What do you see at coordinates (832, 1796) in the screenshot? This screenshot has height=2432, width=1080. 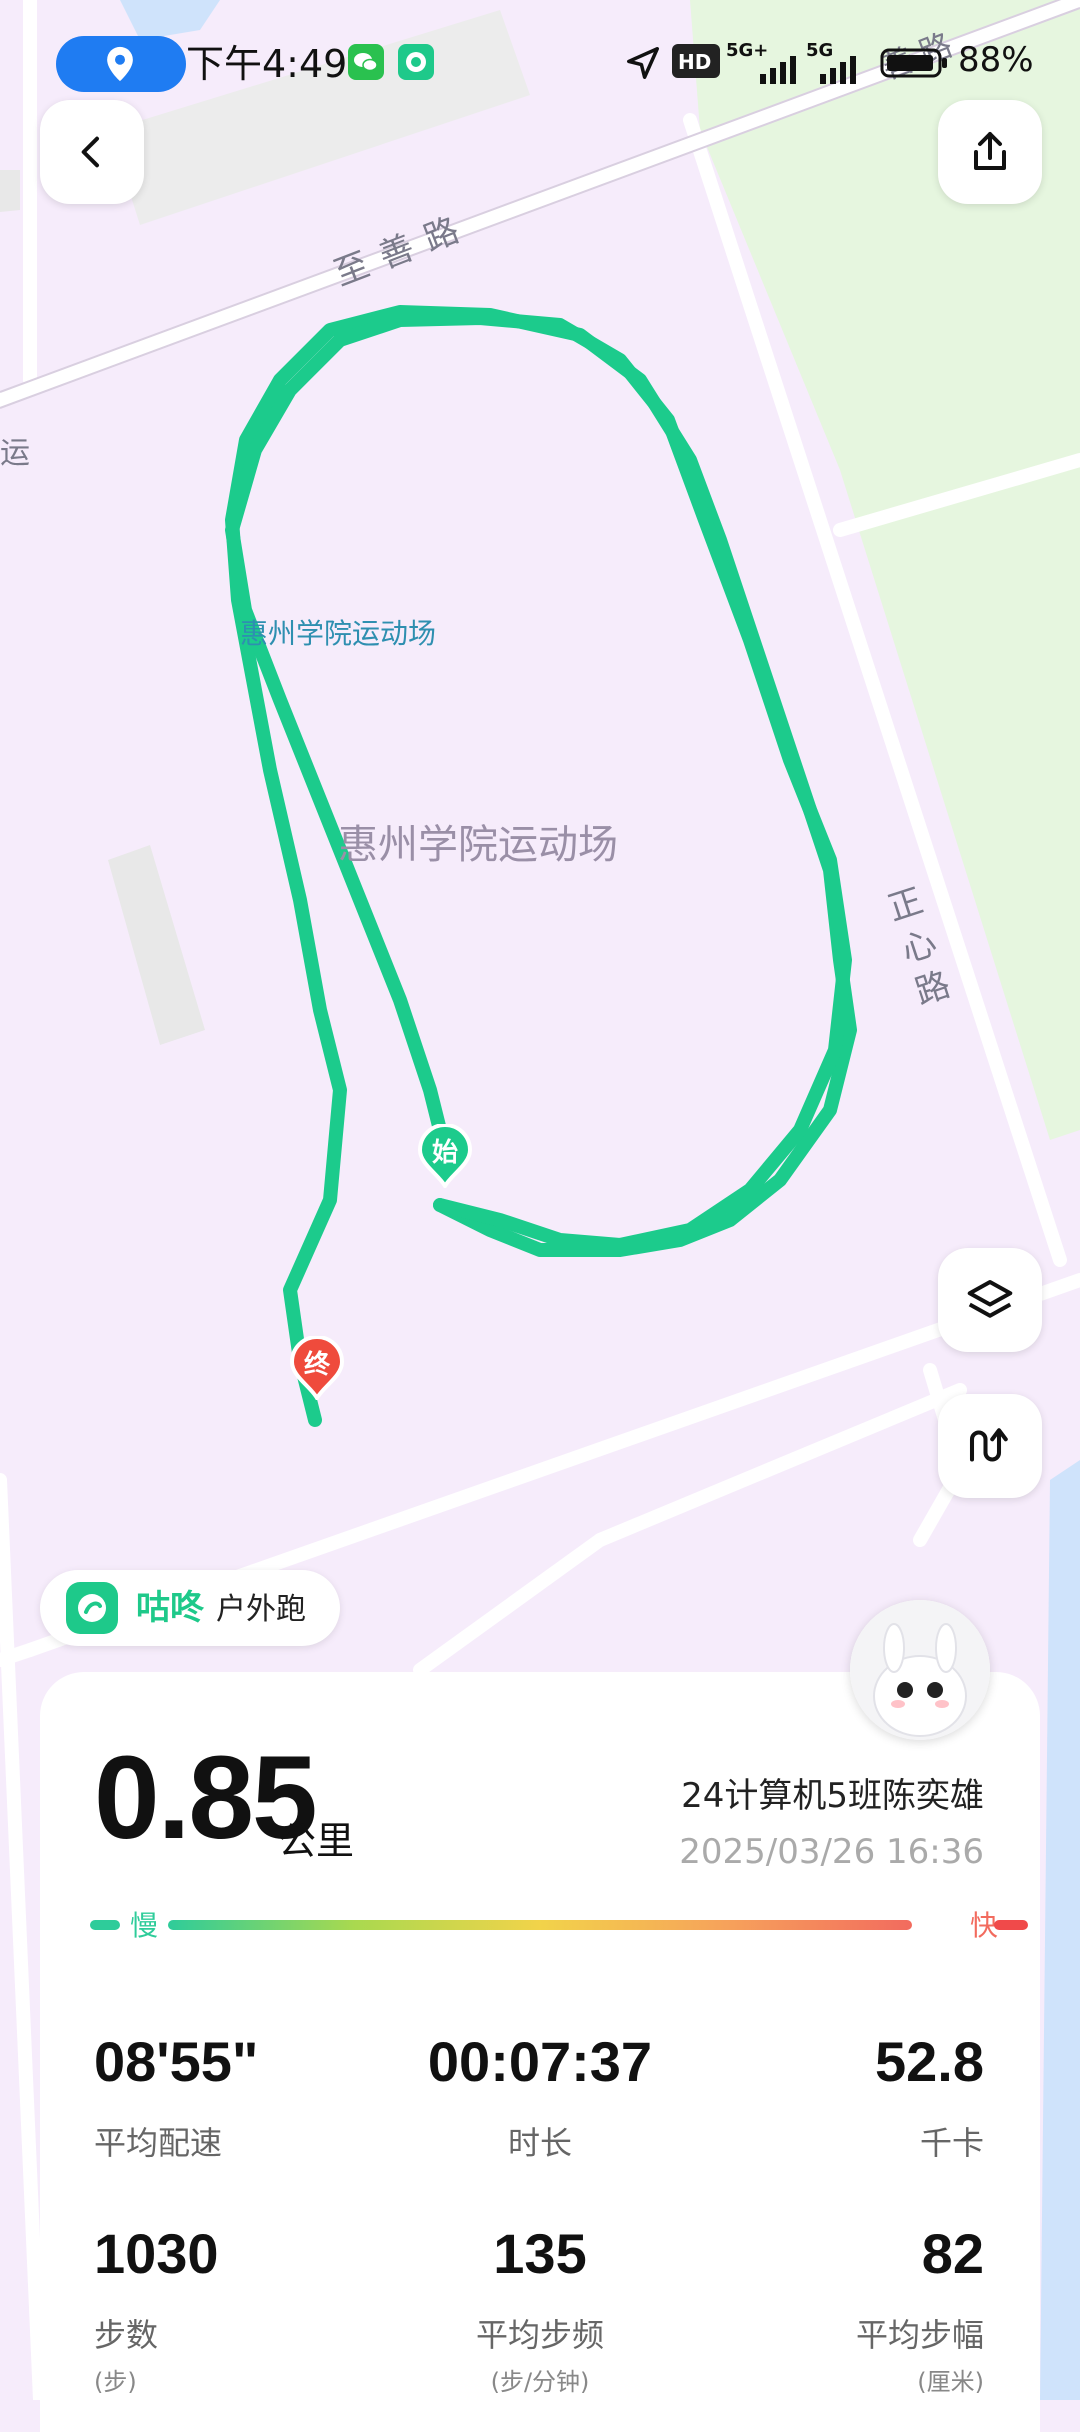 I see `user-name: 24计算机5班陈奕雄` at bounding box center [832, 1796].